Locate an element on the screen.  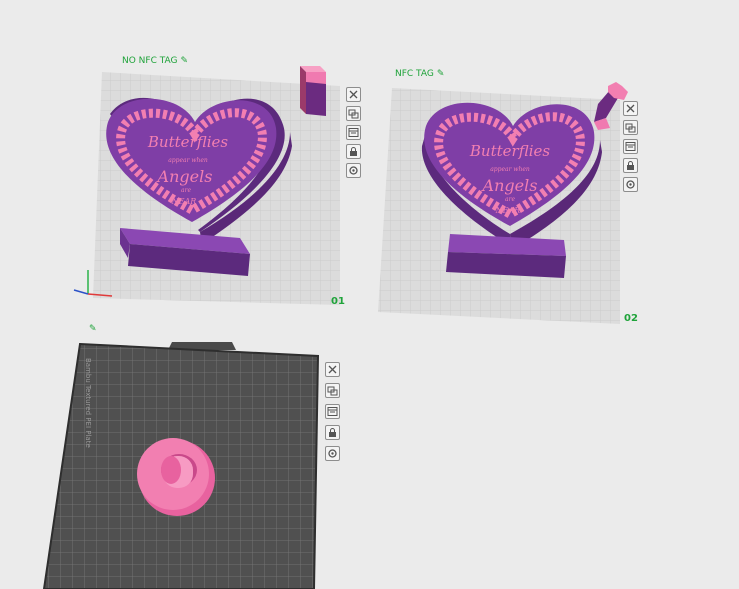
bed-plate-name: Bambu Textured PEI Plate is located at coordinates (88, 403).